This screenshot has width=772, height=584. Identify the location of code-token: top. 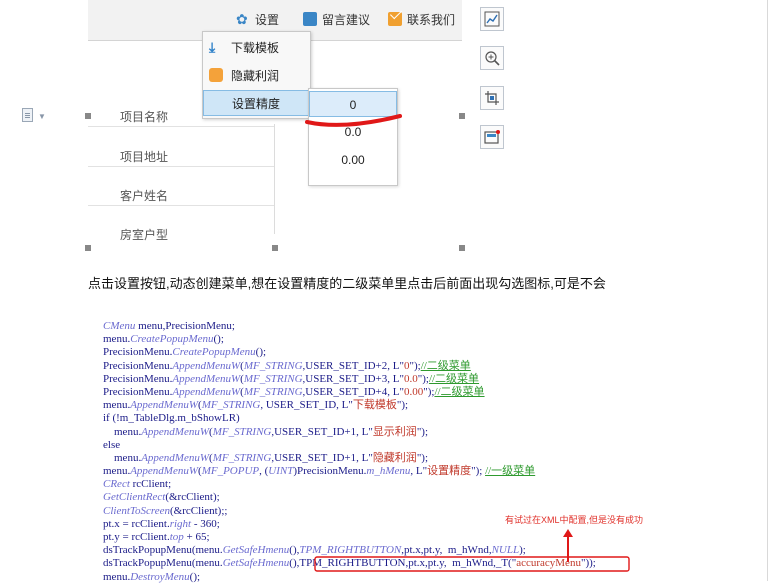
(176, 537).